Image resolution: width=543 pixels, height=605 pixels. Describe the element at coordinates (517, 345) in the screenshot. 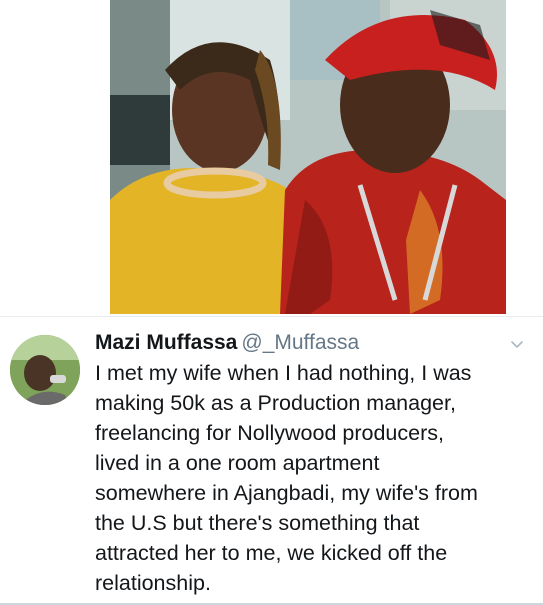

I see `chevron-down-icon` at that location.